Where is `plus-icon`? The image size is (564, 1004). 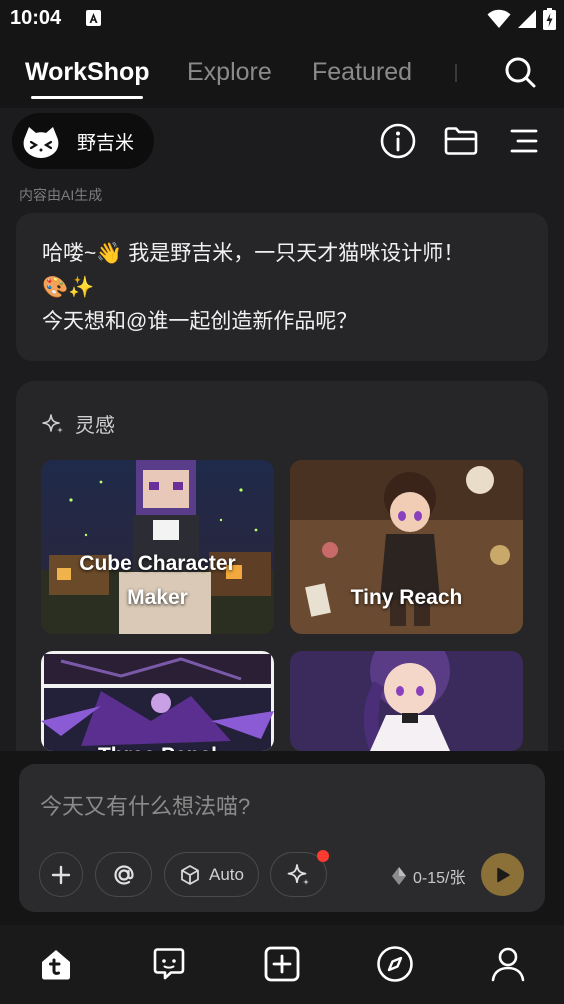 plus-icon is located at coordinates (61, 874).